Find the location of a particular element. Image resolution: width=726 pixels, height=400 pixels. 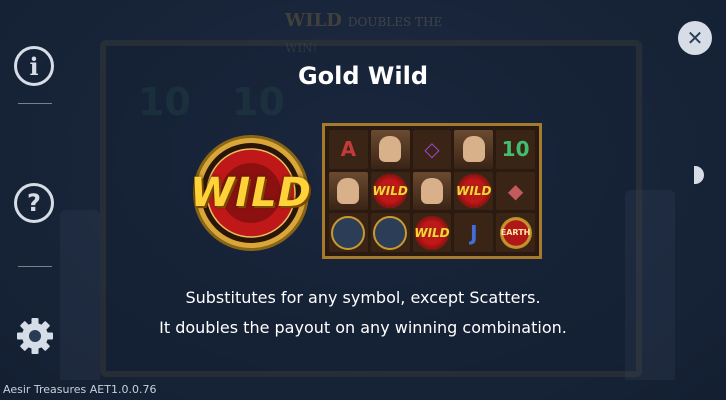

reel-grid: A ◇ 10 WILD WILD ◆ WILD J EARTH is located at coordinates (432, 191).